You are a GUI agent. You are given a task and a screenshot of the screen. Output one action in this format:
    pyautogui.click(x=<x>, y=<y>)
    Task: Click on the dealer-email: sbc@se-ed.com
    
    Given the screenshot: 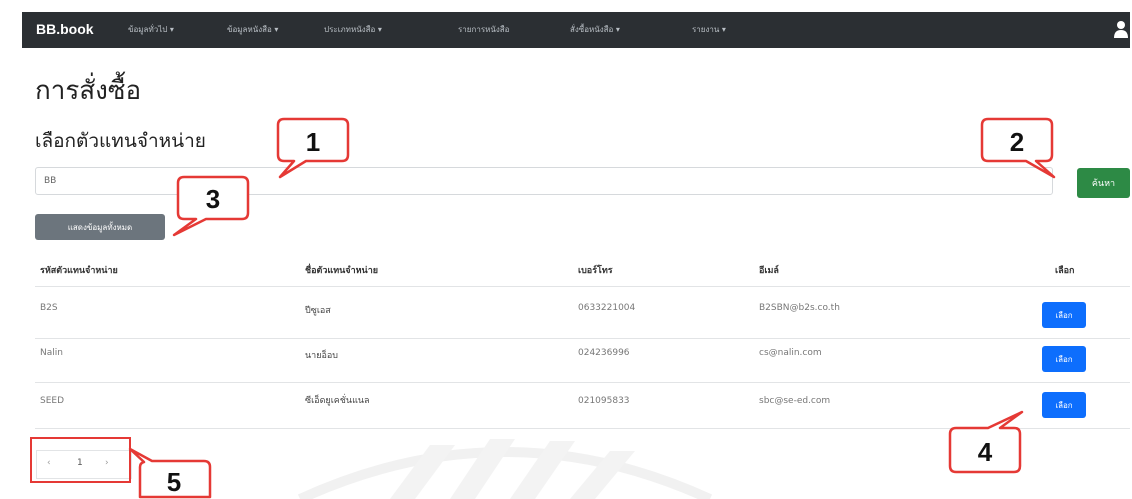 What is the action you would take?
    pyautogui.click(x=795, y=401)
    